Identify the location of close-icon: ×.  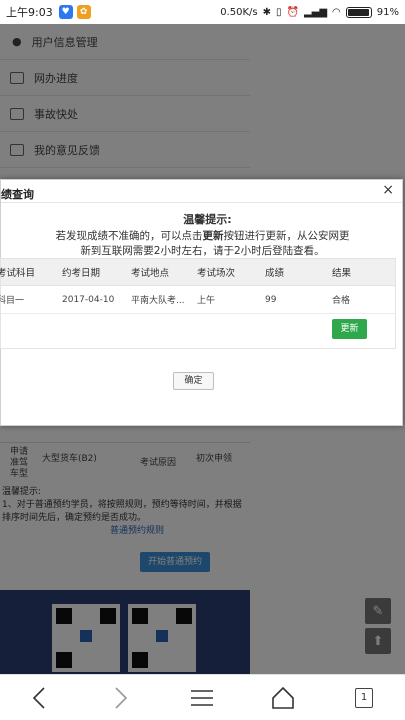
(388, 190).